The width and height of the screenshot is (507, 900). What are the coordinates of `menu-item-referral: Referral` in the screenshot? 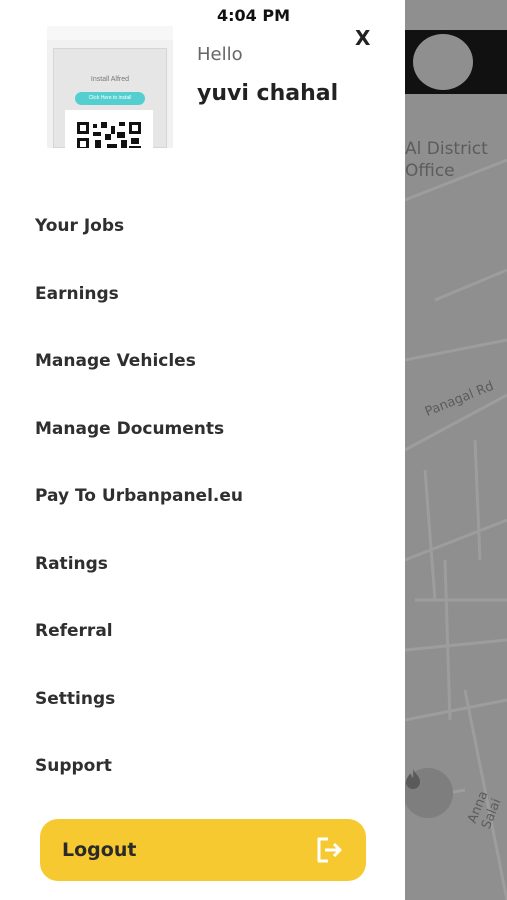 It's located at (205, 653).